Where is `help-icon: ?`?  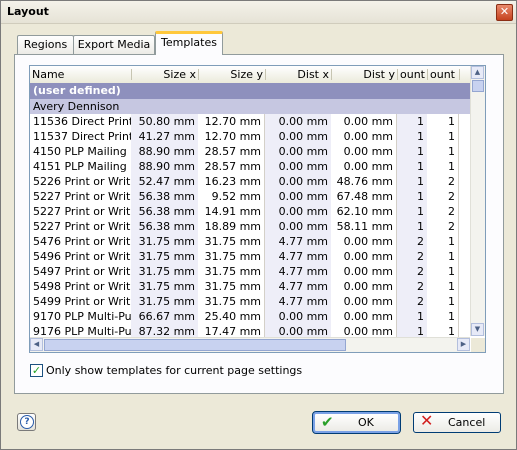
help-icon: ? is located at coordinates (27, 422).